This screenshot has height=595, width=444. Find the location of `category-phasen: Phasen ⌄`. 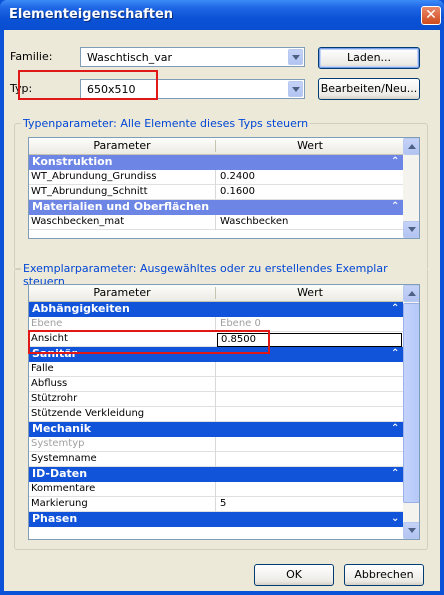

category-phasen: Phasen ⌄ is located at coordinates (216, 519).